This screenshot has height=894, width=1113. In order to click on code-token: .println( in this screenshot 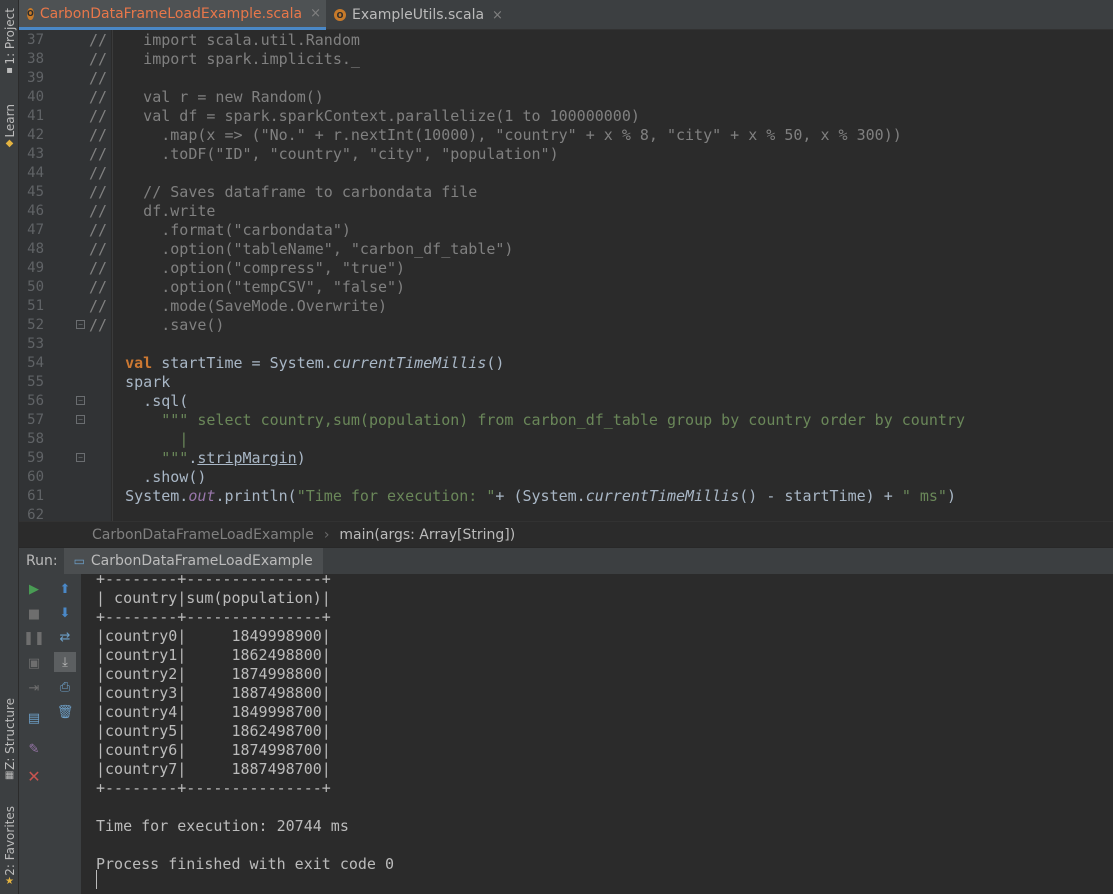, I will do `click(256, 496)`.